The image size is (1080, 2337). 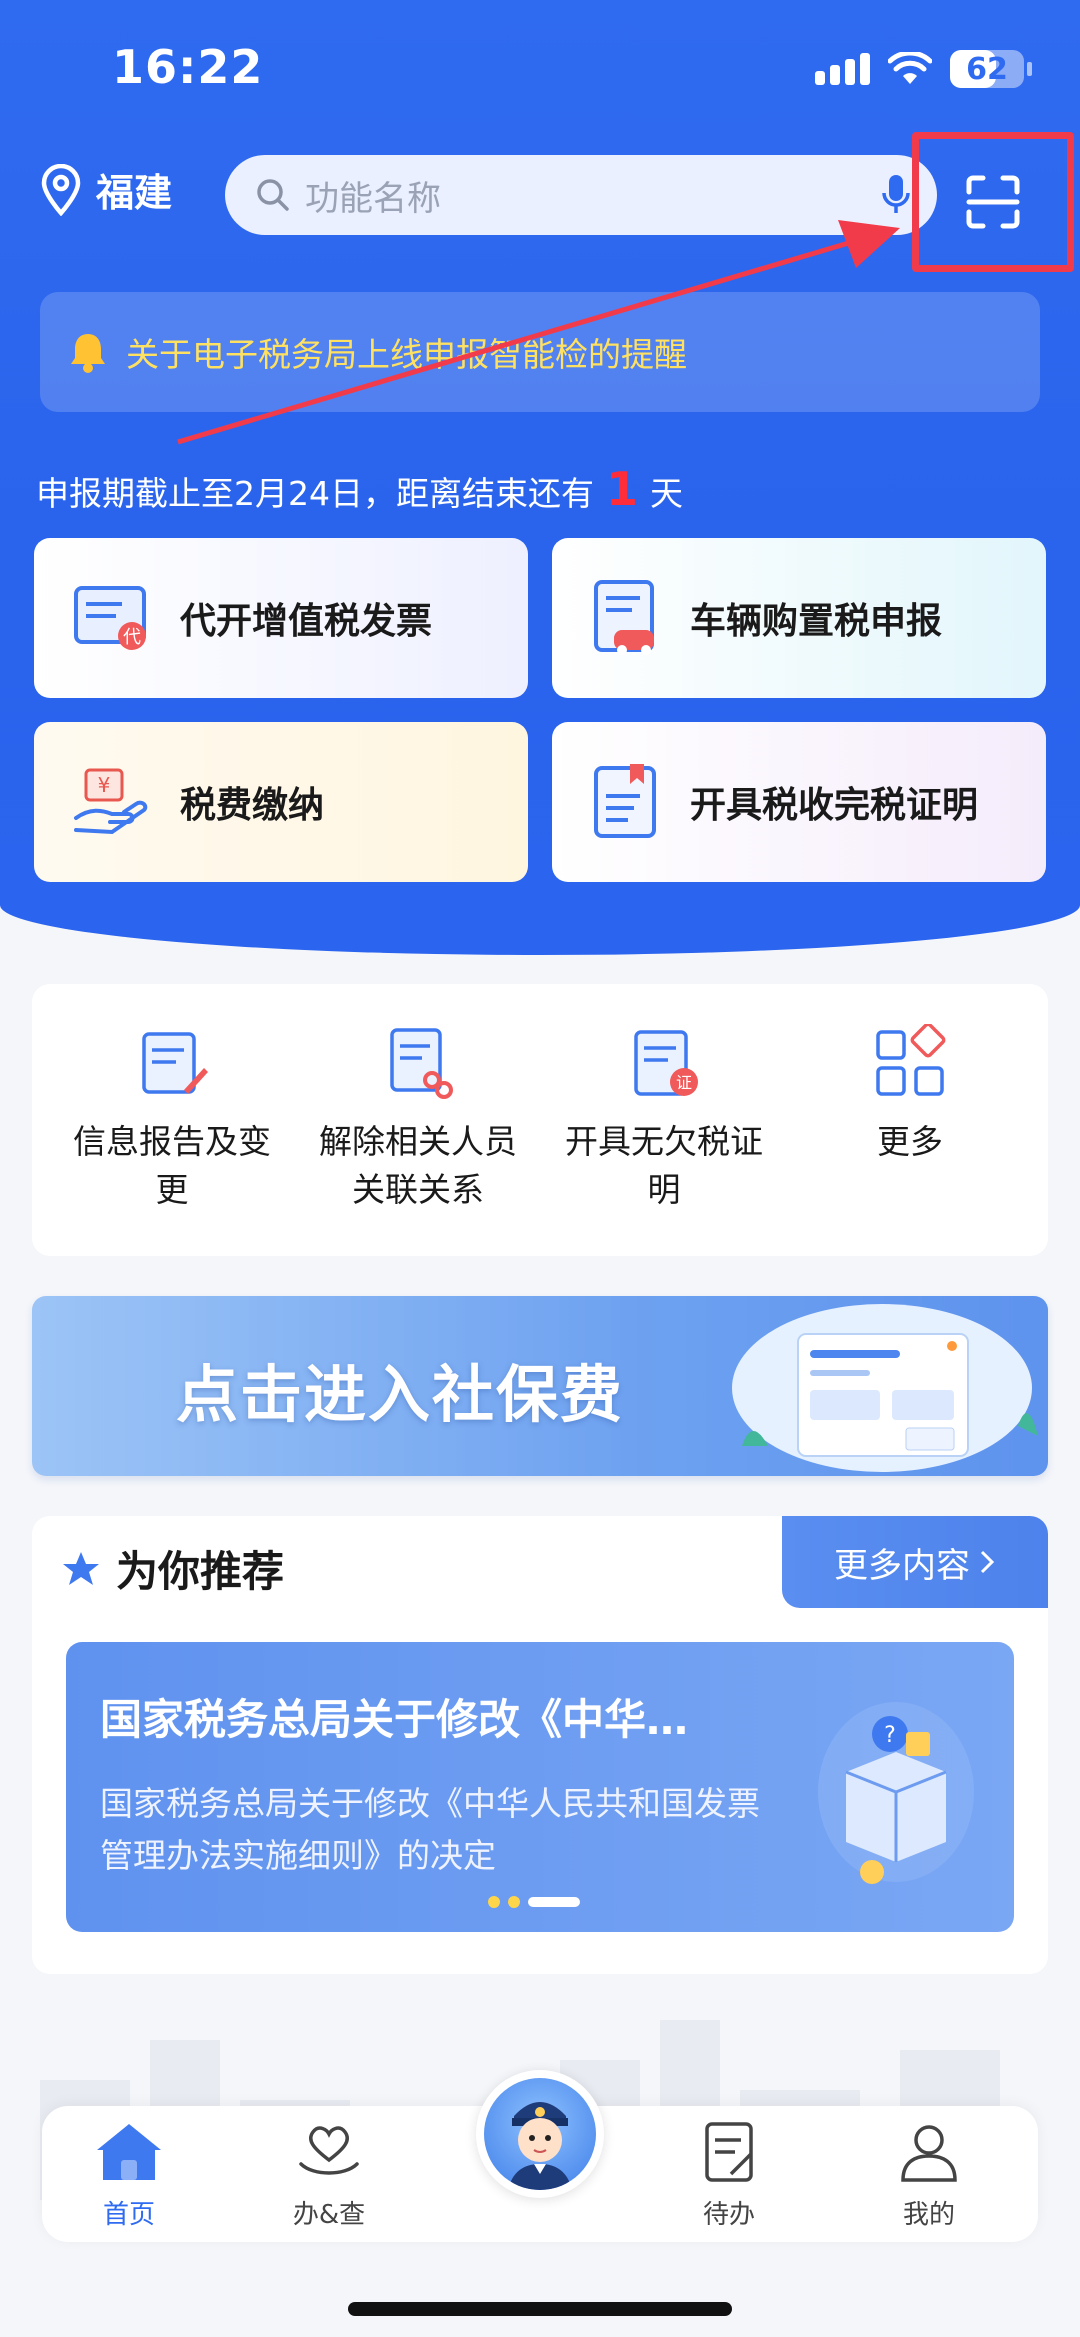 I want to click on deadline-prefix: 申报期截止至2月24日，距离结束还有, so click(x=315, y=493).